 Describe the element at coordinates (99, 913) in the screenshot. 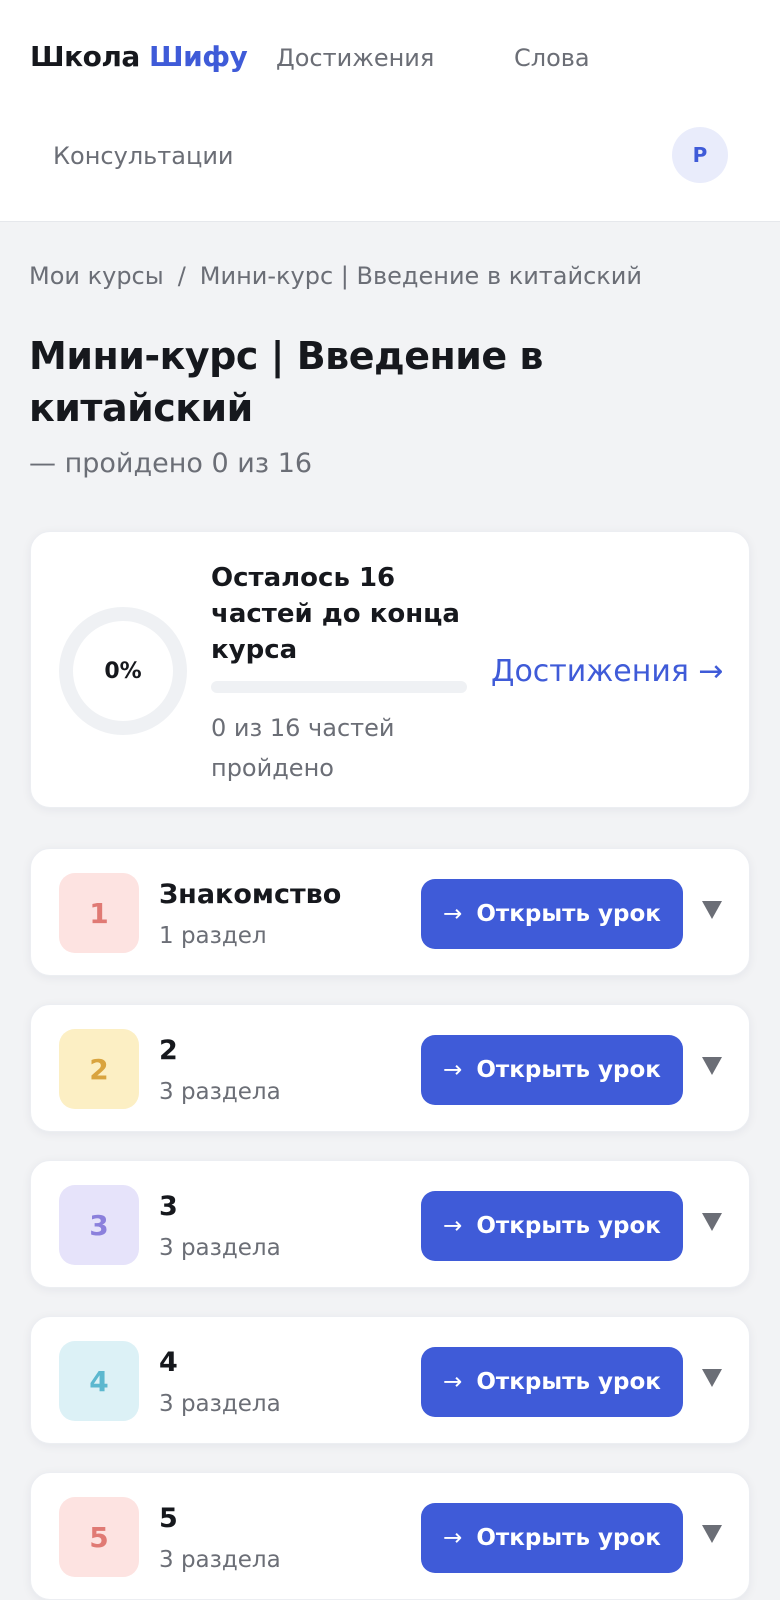

I see `lesson-number-badge: 1` at that location.